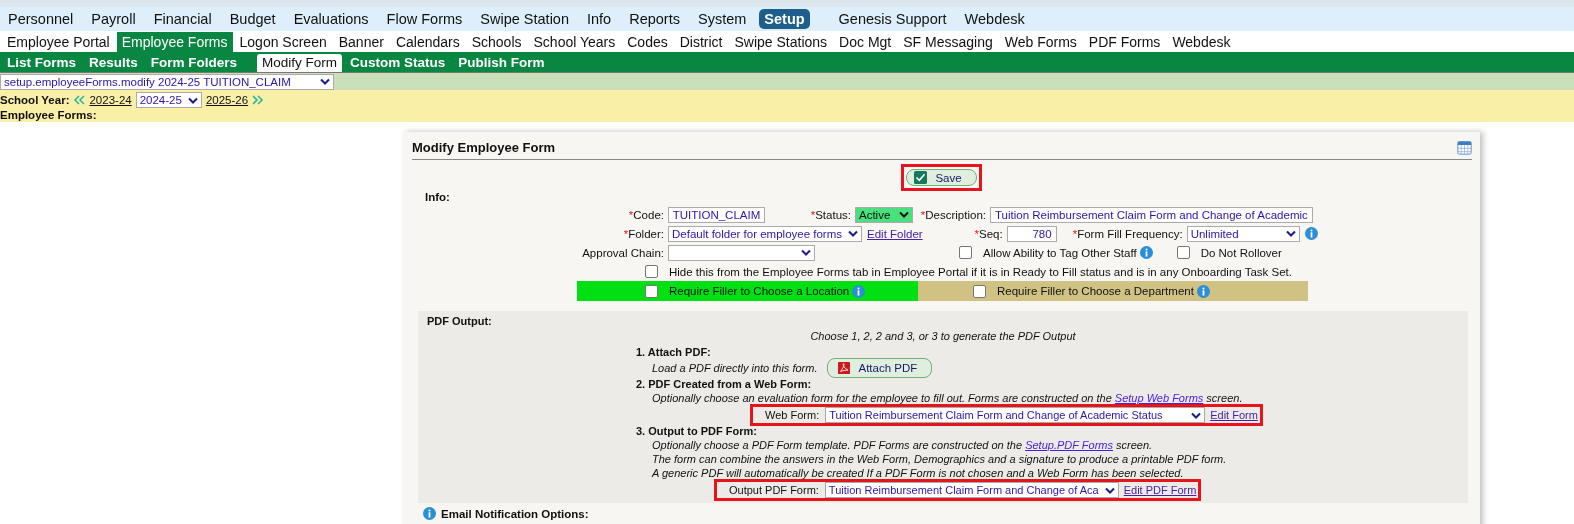 The height and width of the screenshot is (524, 1574). I want to click on status-select: Active, so click(884, 214).